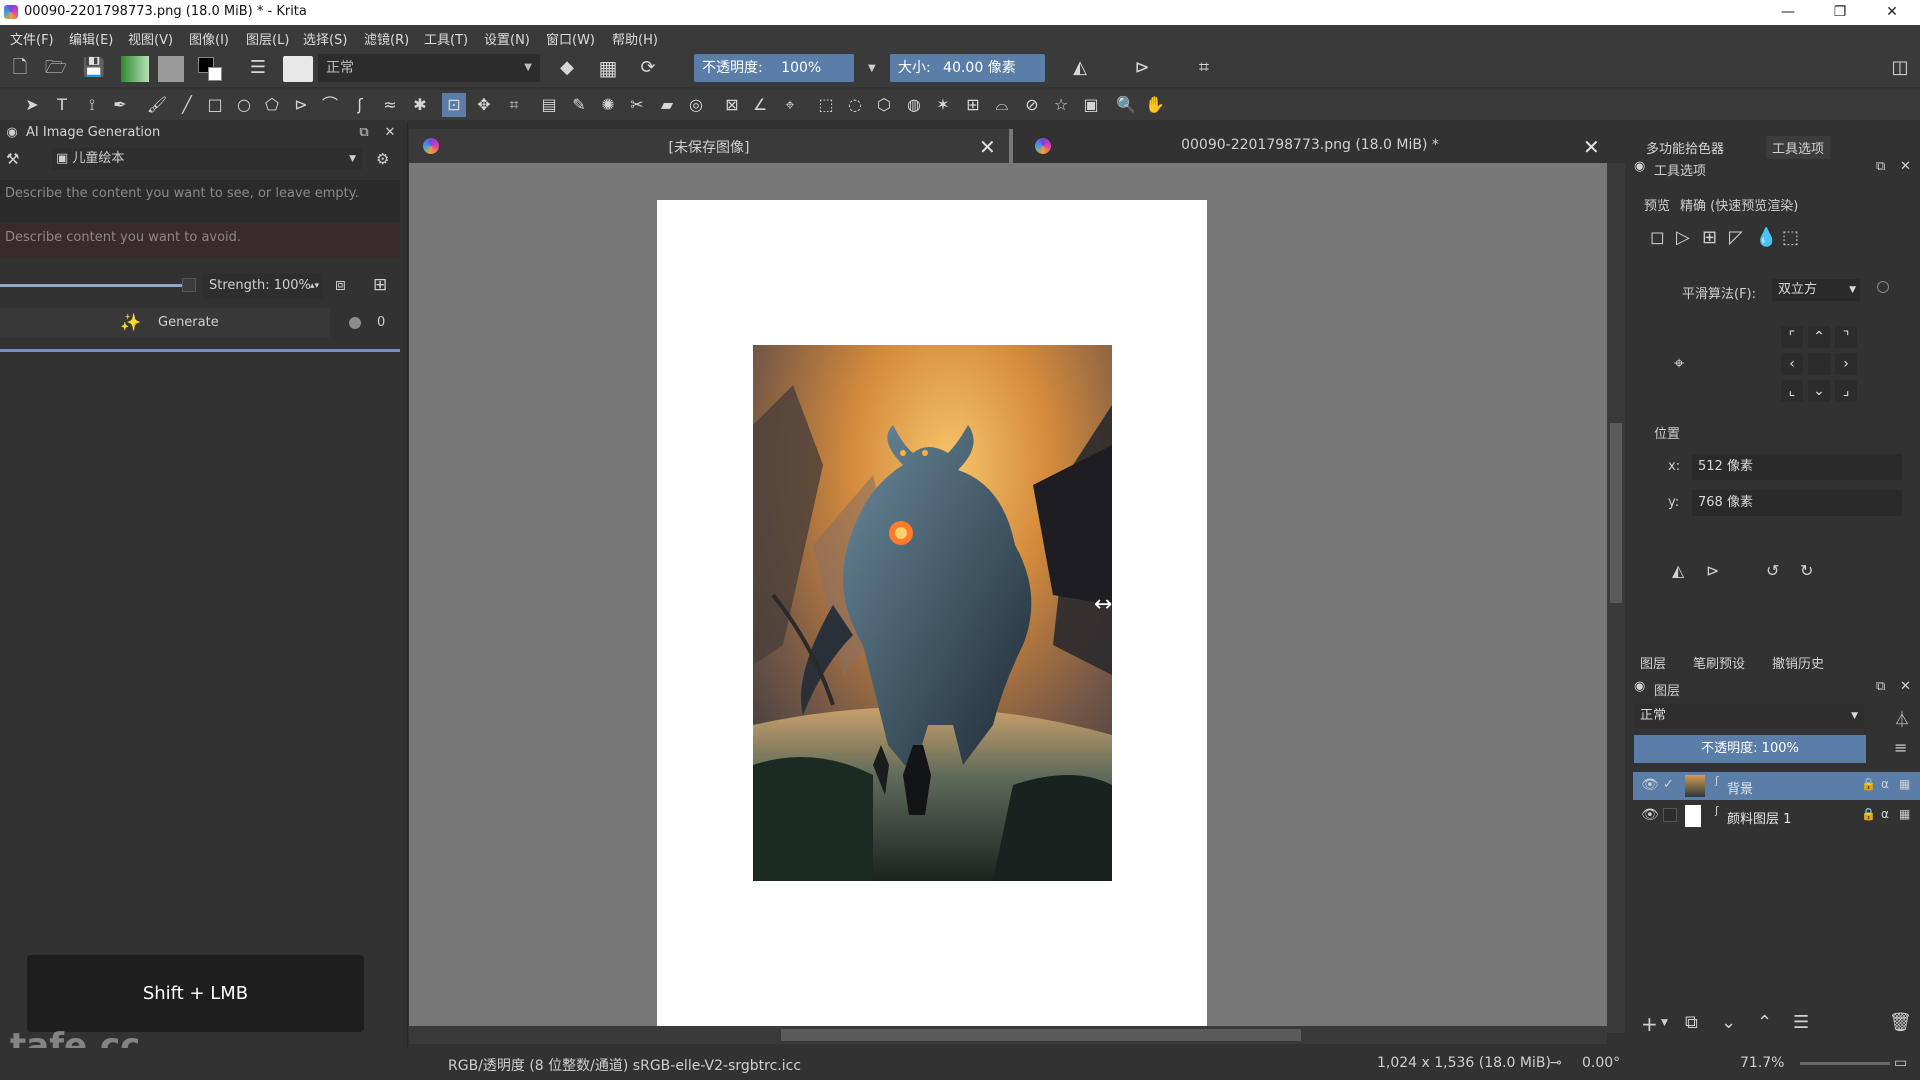  Describe the element at coordinates (1840, 12) in the screenshot. I see `maximize-button: ❐` at that location.